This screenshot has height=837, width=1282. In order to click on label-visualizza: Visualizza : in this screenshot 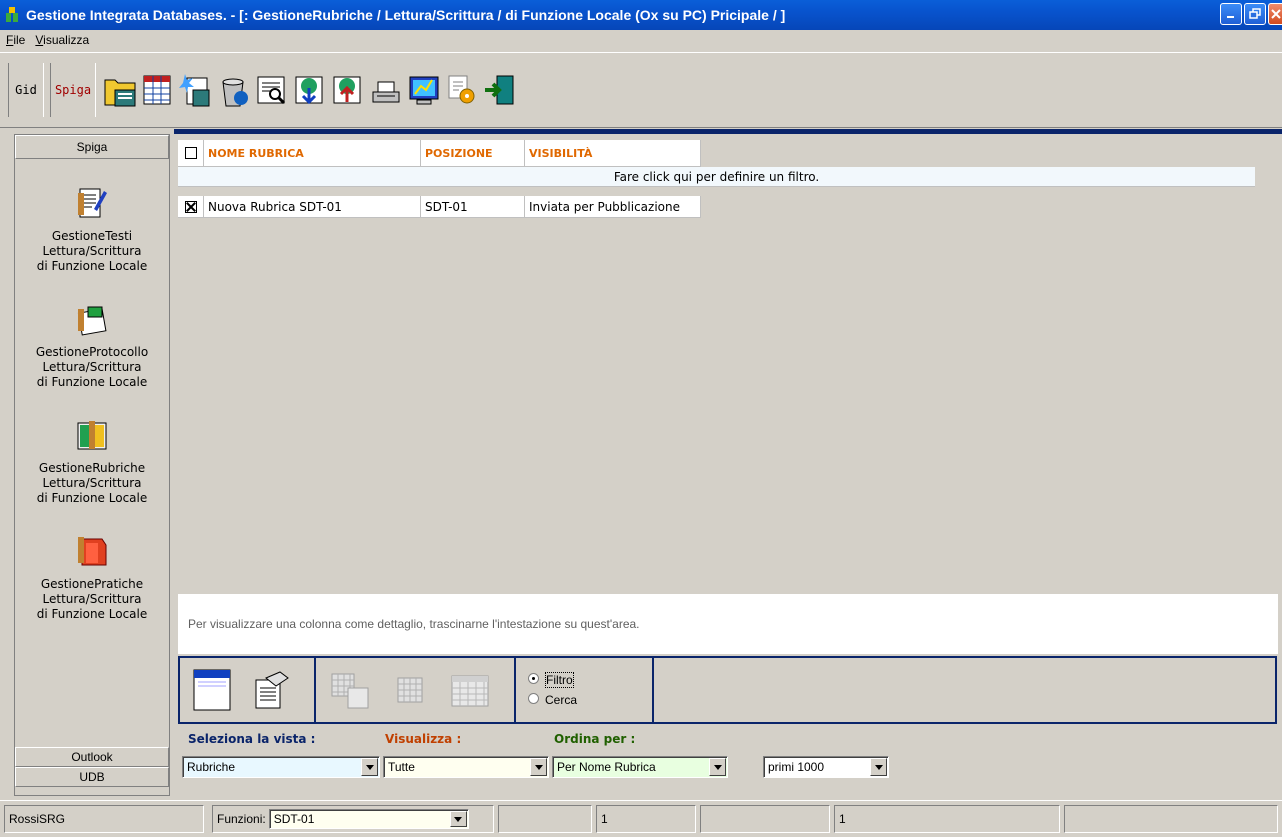, I will do `click(423, 739)`.